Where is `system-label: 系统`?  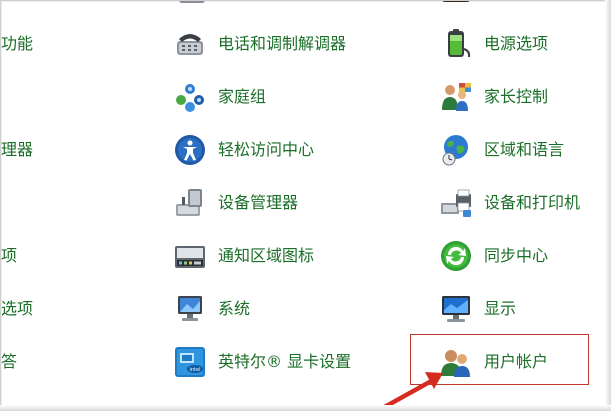 system-label: 系统 is located at coordinates (234, 308).